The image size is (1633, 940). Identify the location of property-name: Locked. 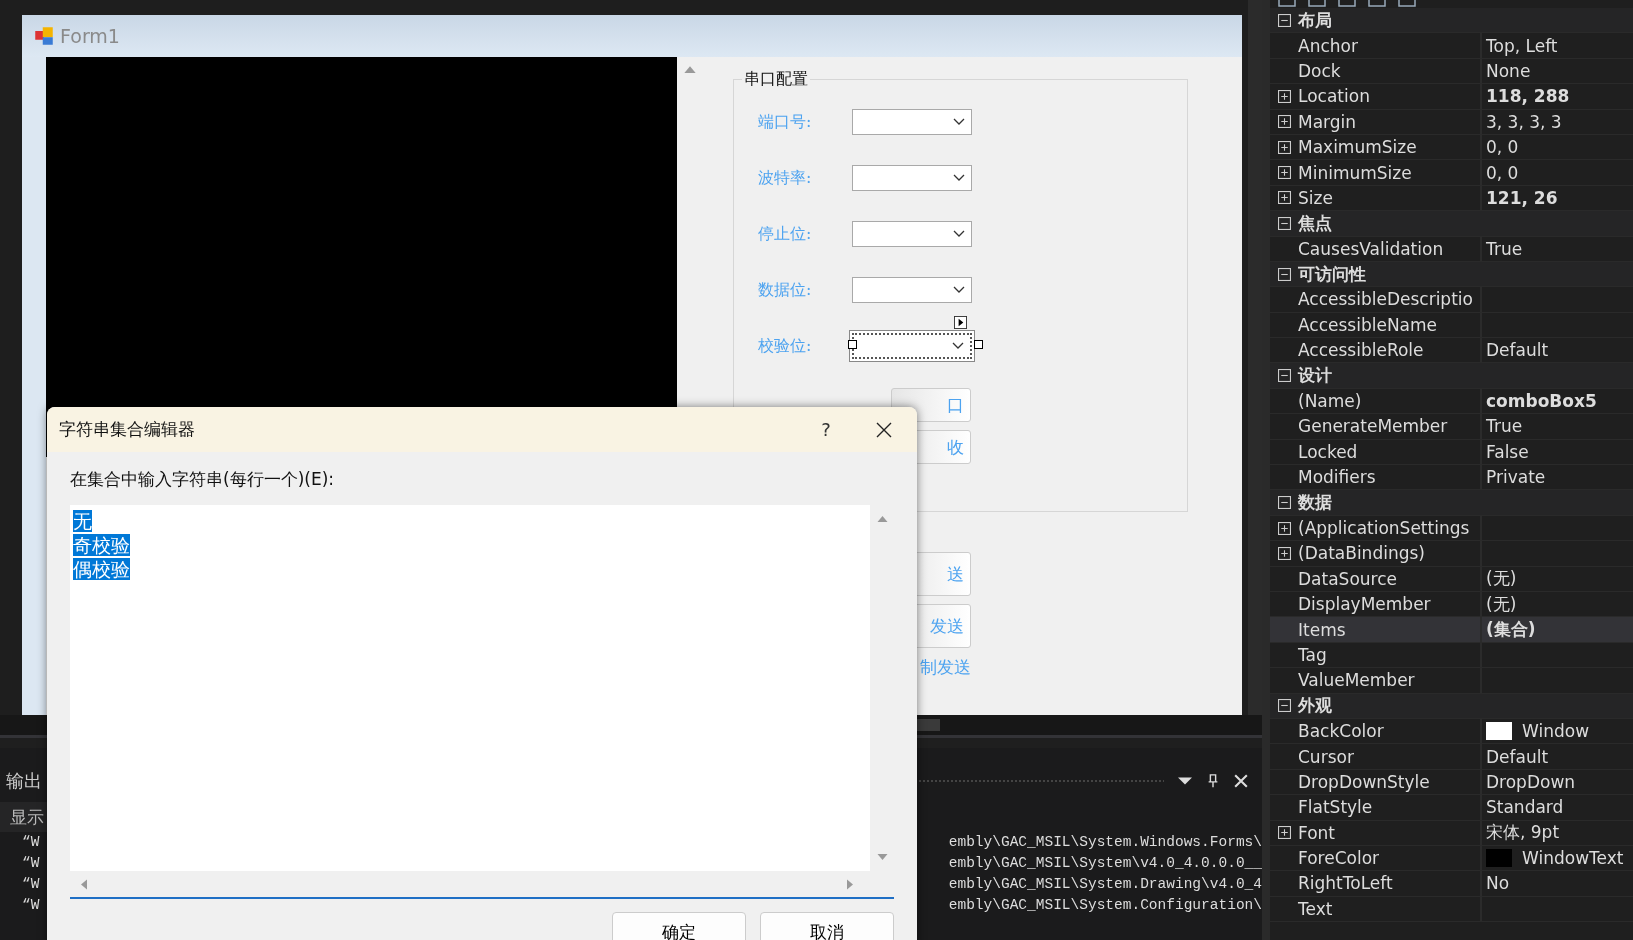
(1328, 451).